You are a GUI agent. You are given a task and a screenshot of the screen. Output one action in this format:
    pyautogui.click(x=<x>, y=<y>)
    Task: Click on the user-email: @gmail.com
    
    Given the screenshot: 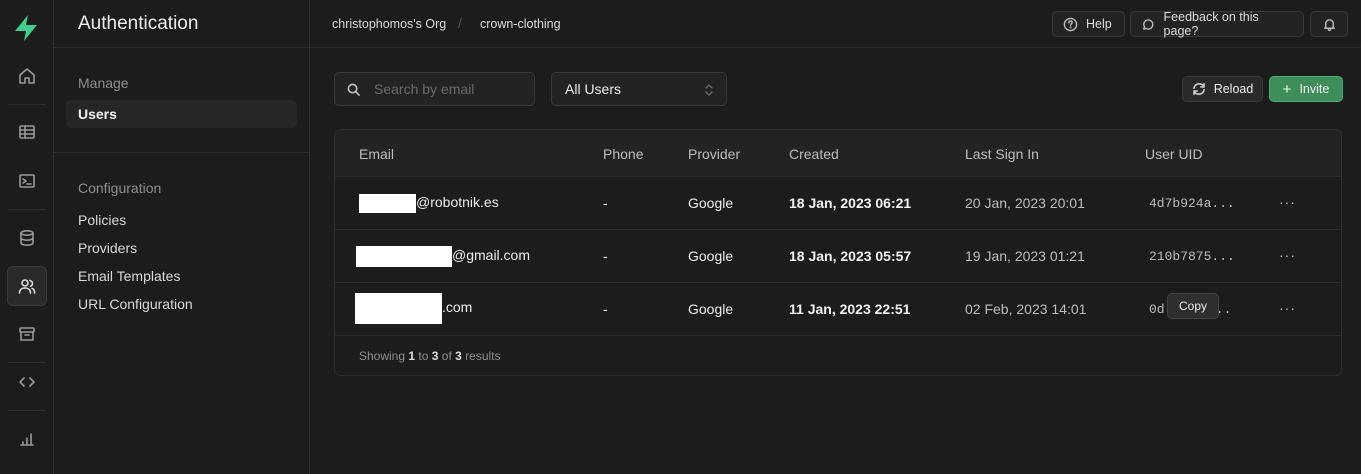 What is the action you would take?
    pyautogui.click(x=443, y=256)
    